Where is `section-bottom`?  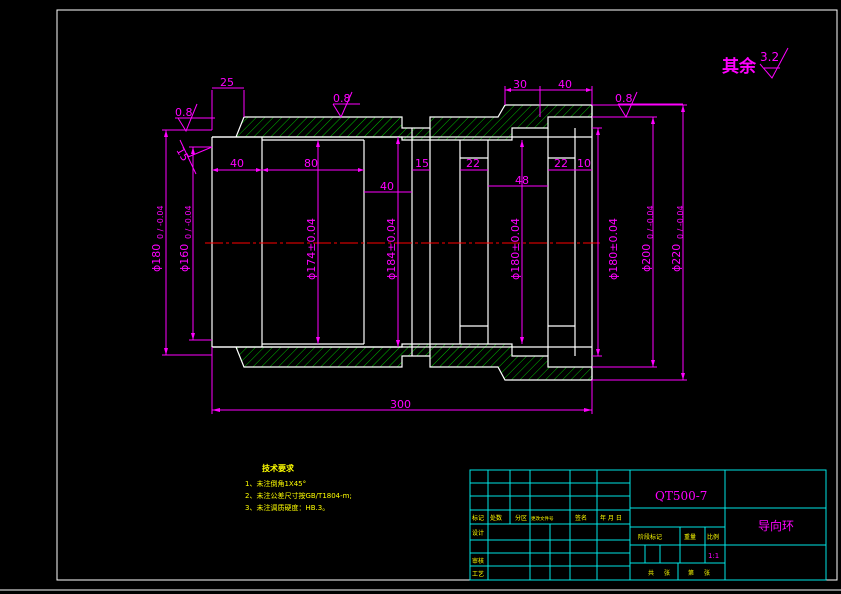 section-bottom is located at coordinates (402, 362).